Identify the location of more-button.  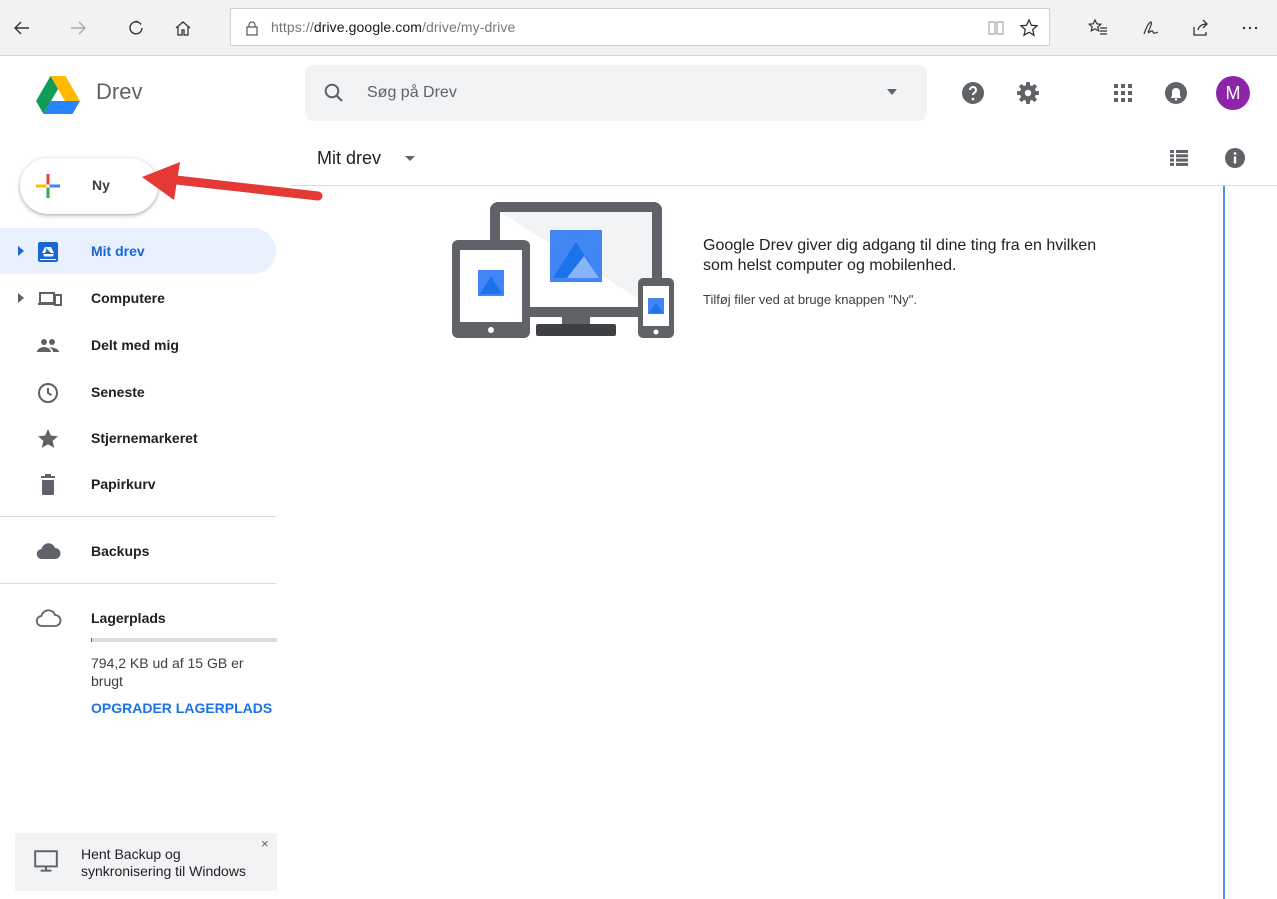
(1250, 28).